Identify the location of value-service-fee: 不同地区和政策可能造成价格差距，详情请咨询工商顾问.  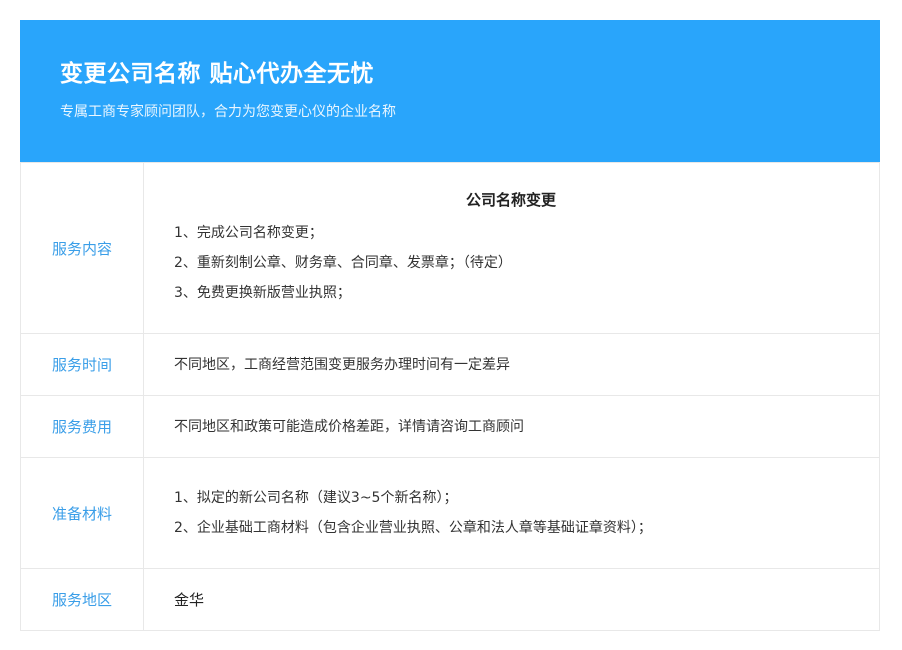
(511, 426).